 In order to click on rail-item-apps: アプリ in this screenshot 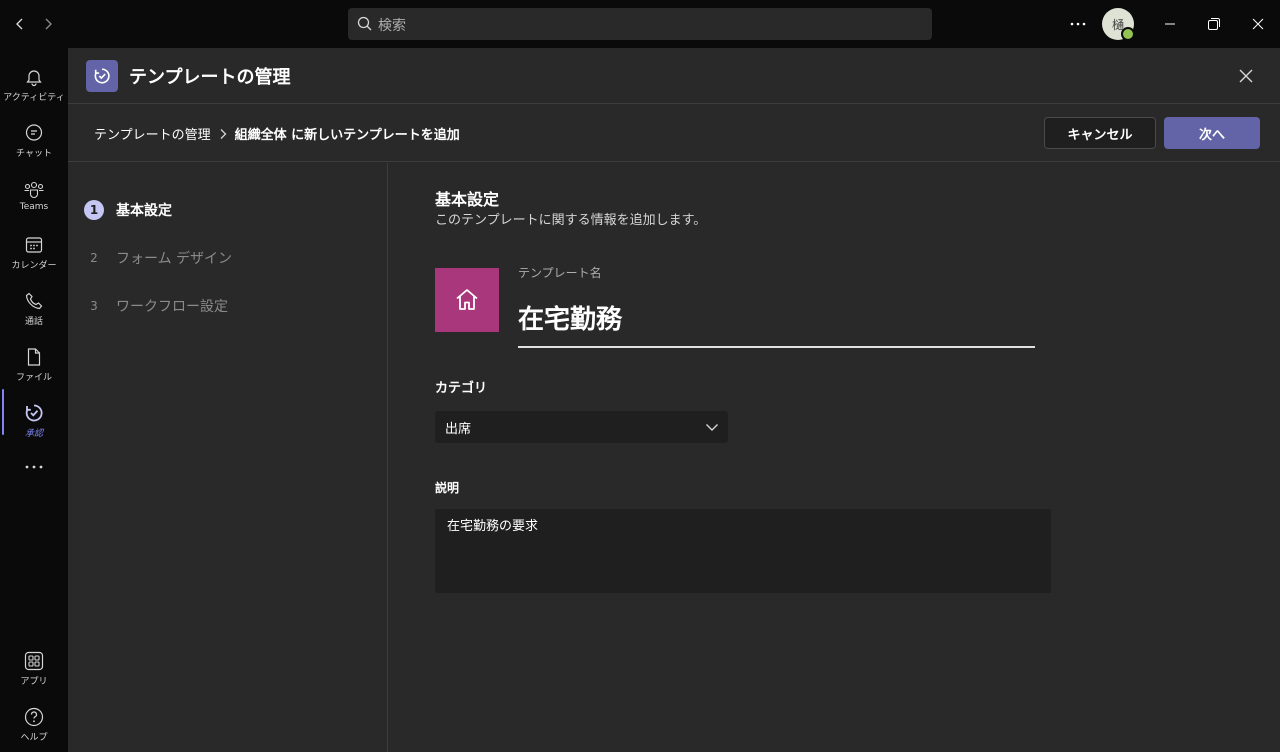, I will do `click(34, 670)`.